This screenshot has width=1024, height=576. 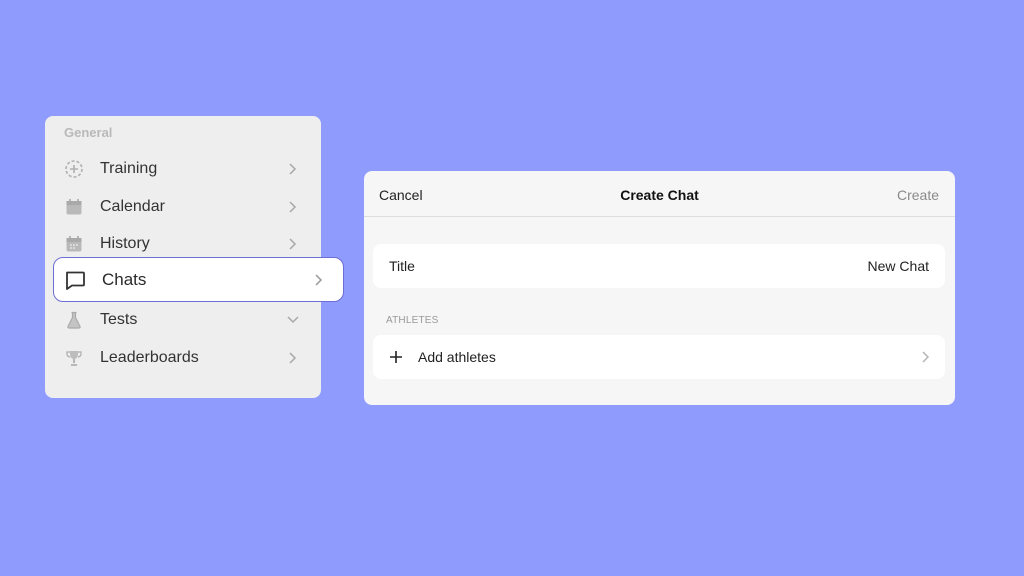 What do you see at coordinates (88, 132) in the screenshot?
I see `section-title: General` at bounding box center [88, 132].